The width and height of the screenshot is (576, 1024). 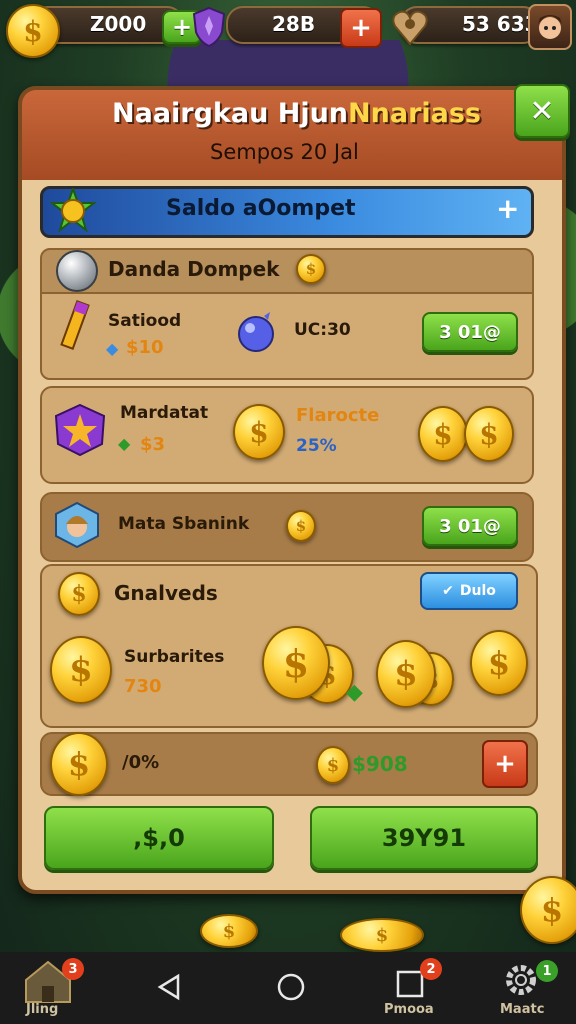 I want to click on right-action-button: 39Y91, so click(x=424, y=838).